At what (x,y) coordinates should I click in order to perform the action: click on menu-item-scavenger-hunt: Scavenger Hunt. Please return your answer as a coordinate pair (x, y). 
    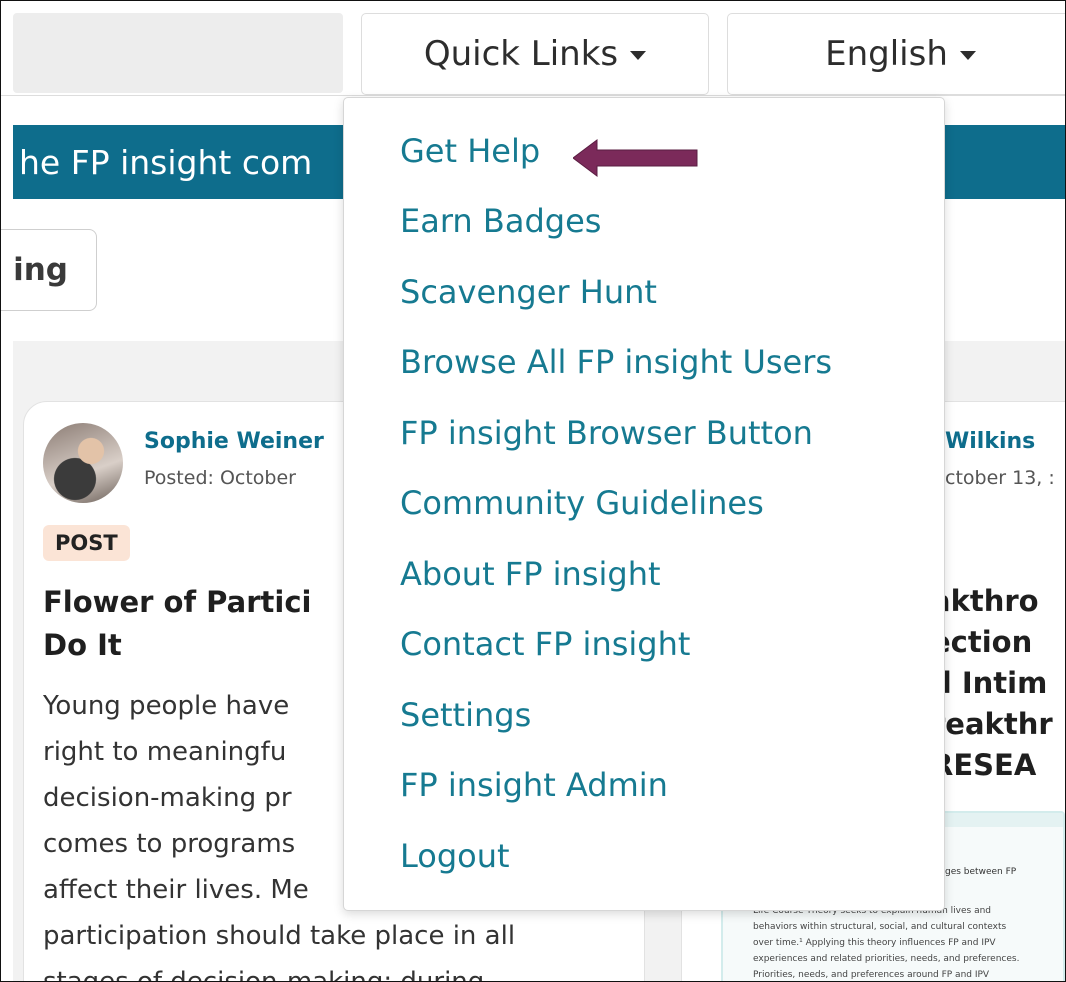
    Looking at the image, I should click on (528, 292).